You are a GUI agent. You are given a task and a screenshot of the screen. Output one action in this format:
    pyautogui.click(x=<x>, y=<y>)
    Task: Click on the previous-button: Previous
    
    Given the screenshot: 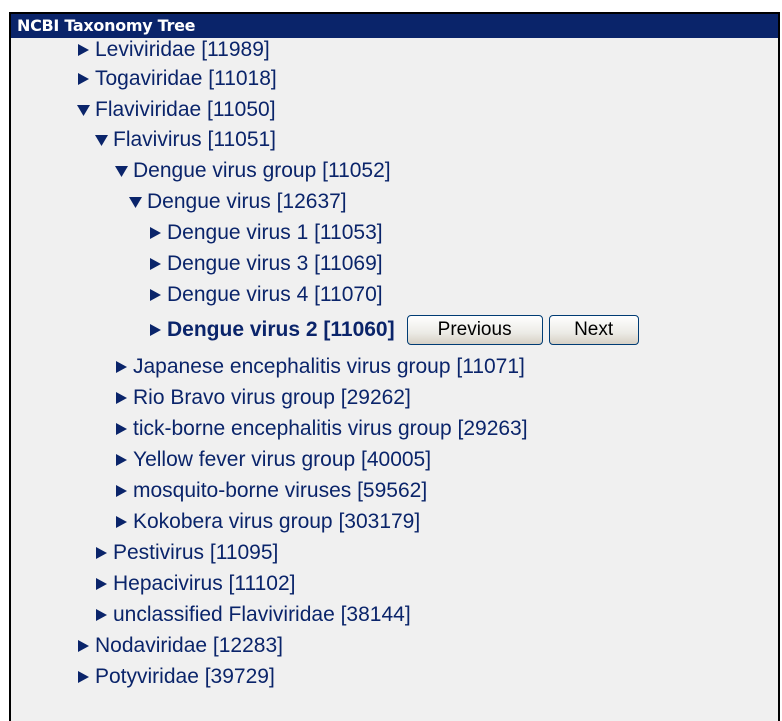 What is the action you would take?
    pyautogui.click(x=474, y=330)
    